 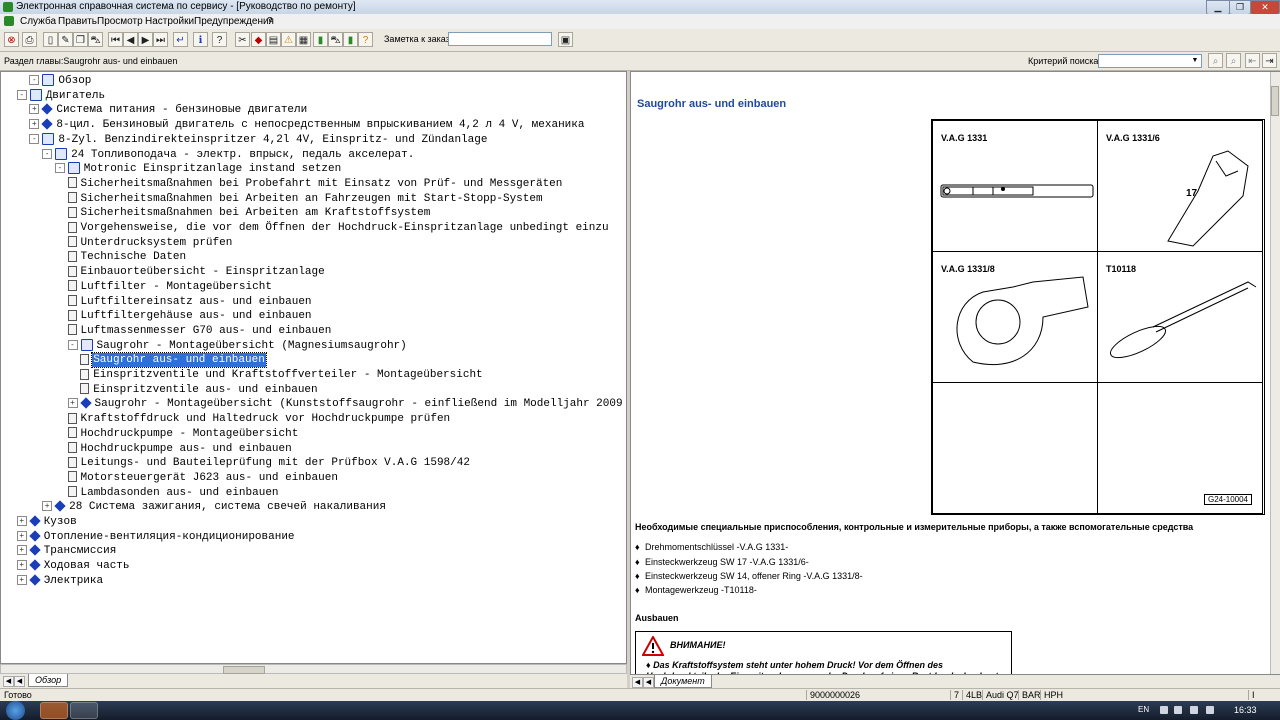 I want to click on search-next-icon: ⌕, so click(x=1233, y=60).